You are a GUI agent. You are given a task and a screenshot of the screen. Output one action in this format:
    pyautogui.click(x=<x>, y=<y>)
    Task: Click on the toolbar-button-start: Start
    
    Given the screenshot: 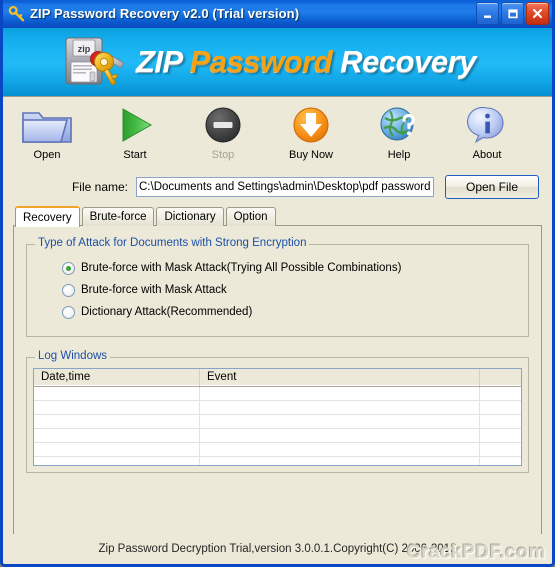 What is the action you would take?
    pyautogui.click(x=135, y=132)
    